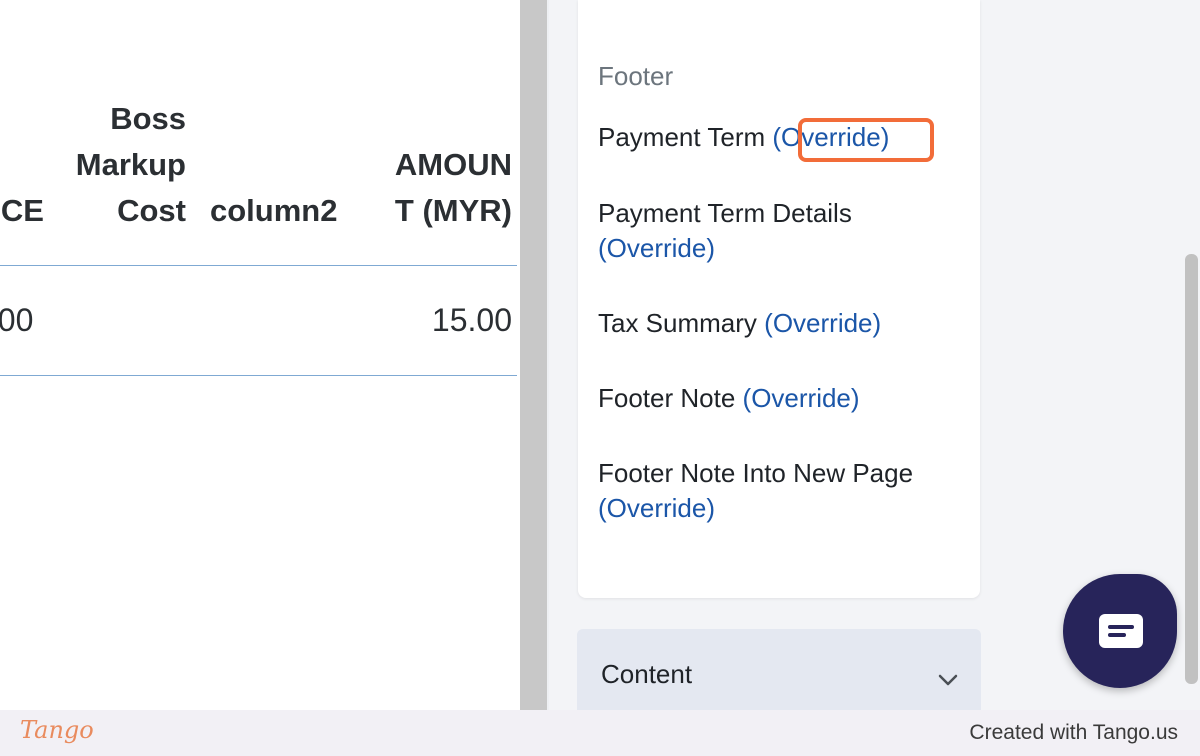 The image size is (1200, 756). I want to click on header-amount: AMOUN T (MYR), so click(453, 187).